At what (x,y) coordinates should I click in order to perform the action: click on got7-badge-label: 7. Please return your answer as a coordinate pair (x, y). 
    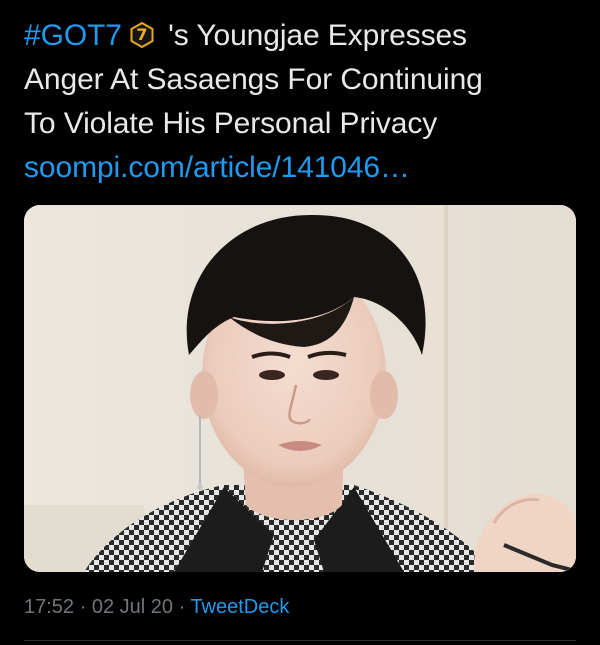
    Looking at the image, I should click on (142, 34).